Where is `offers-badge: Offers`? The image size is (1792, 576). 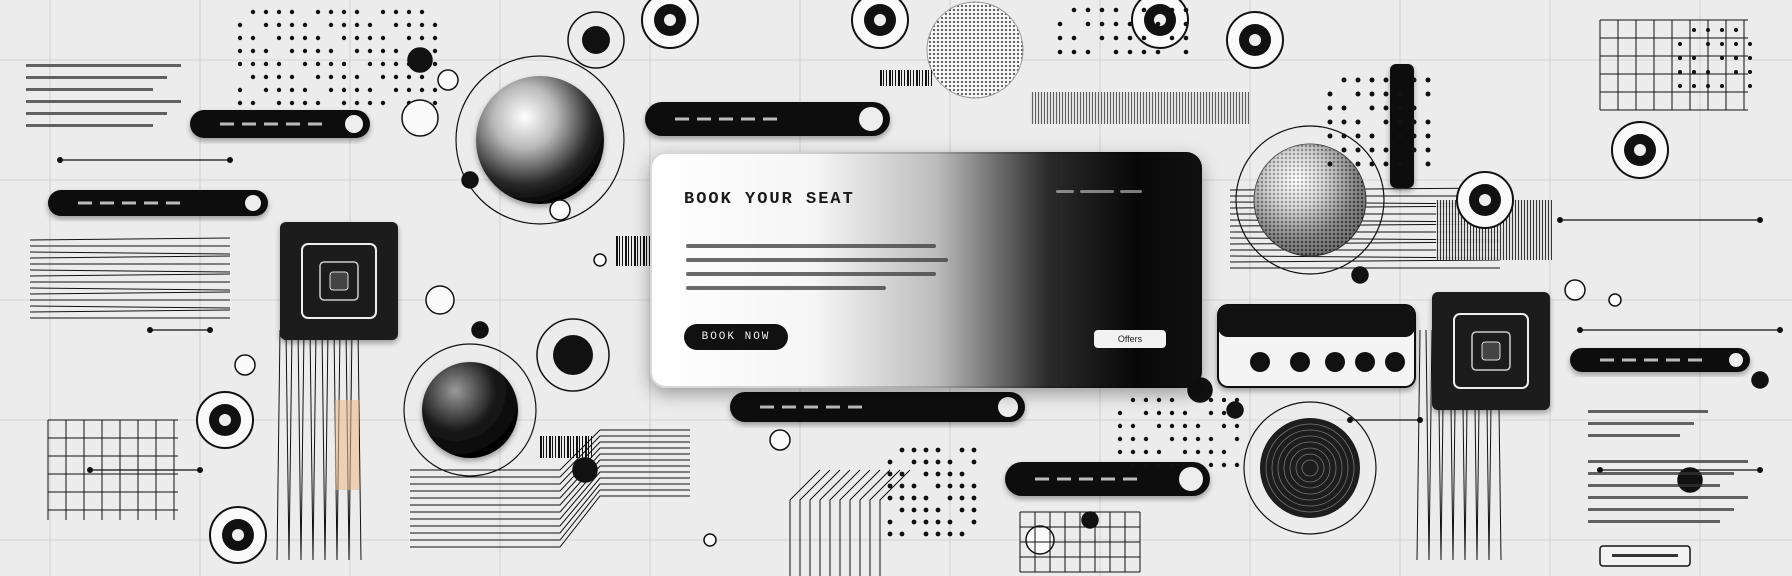 offers-badge: Offers is located at coordinates (1130, 339).